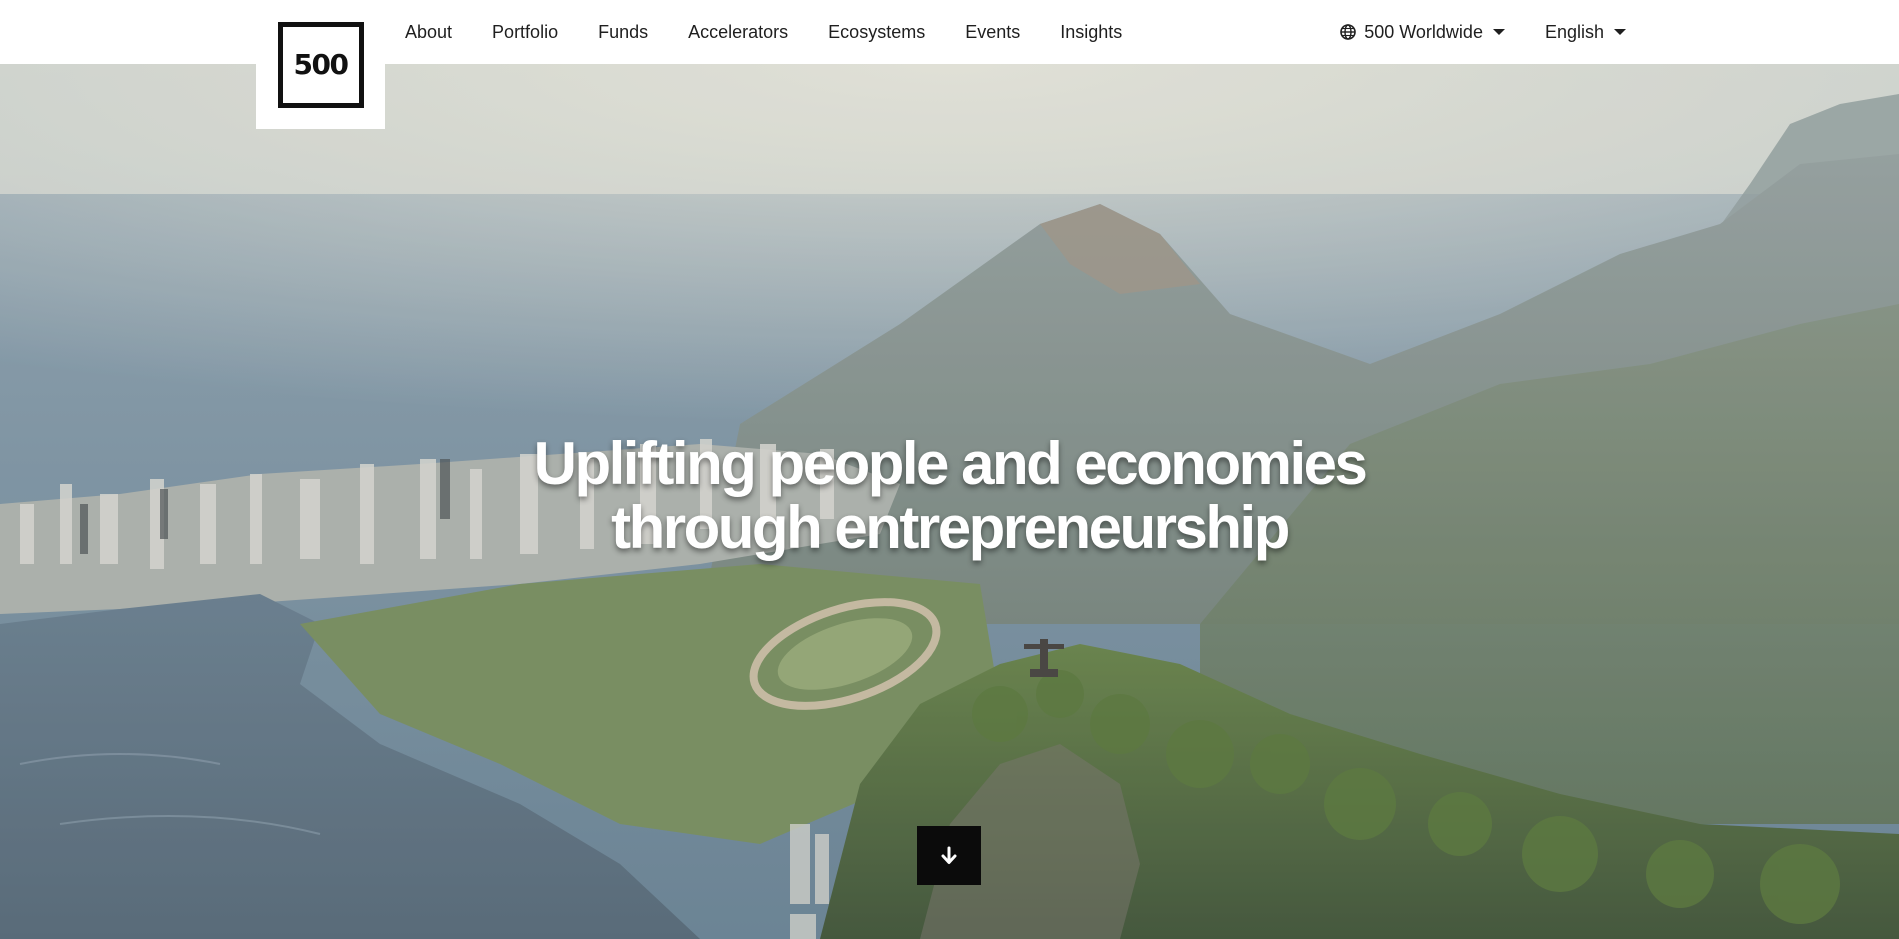 The height and width of the screenshot is (939, 1899). I want to click on nav-events: Events, so click(992, 32).